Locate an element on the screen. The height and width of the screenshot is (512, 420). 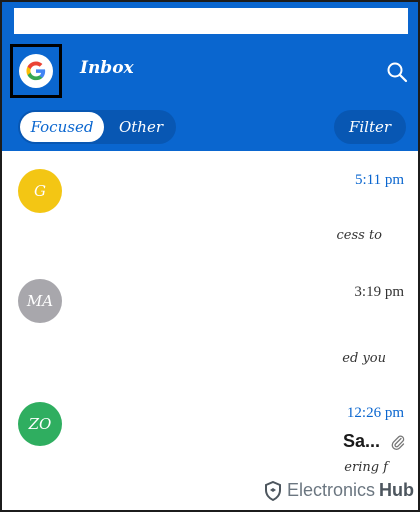
message-time: 5:11 pm is located at coordinates (379, 180).